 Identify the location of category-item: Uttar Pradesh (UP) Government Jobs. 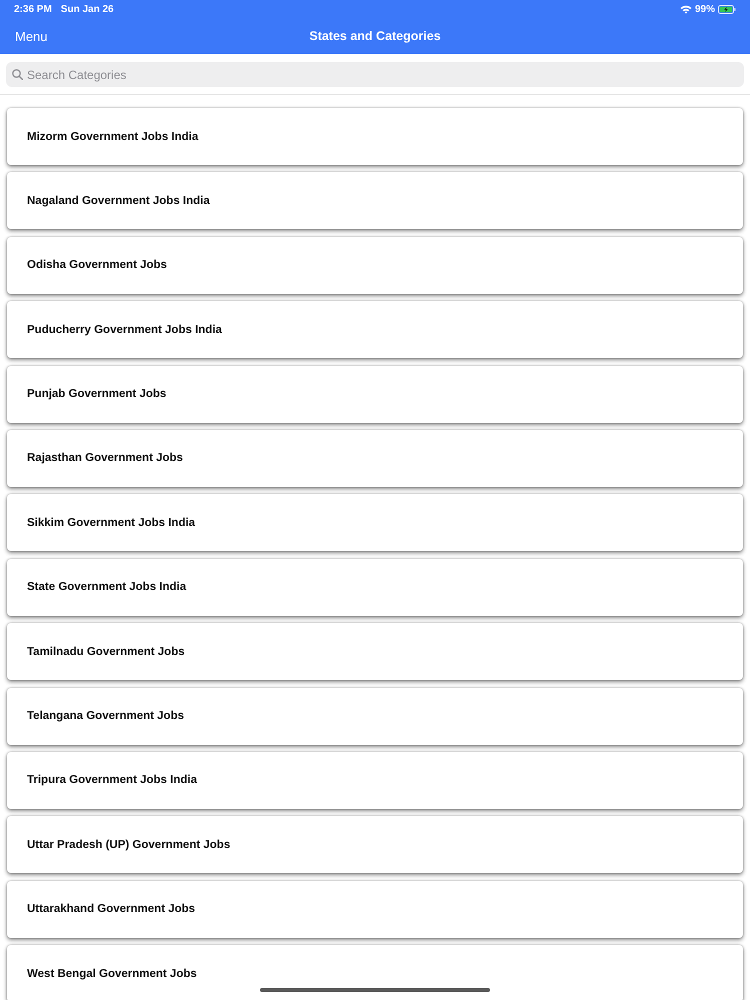
(375, 845).